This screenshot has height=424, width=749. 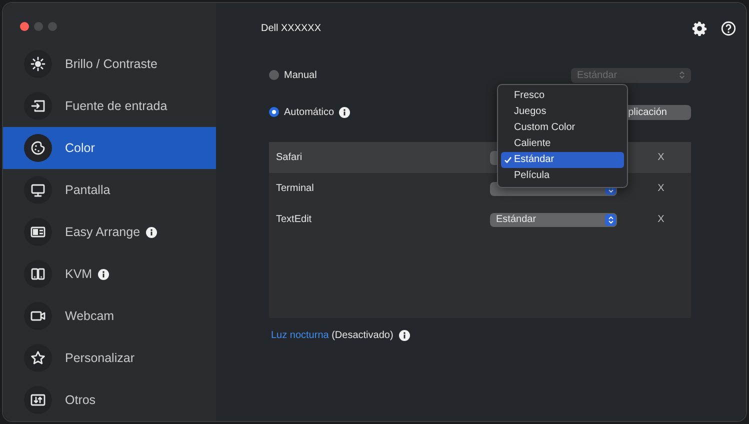 I want to click on settings-icon, so click(x=699, y=28).